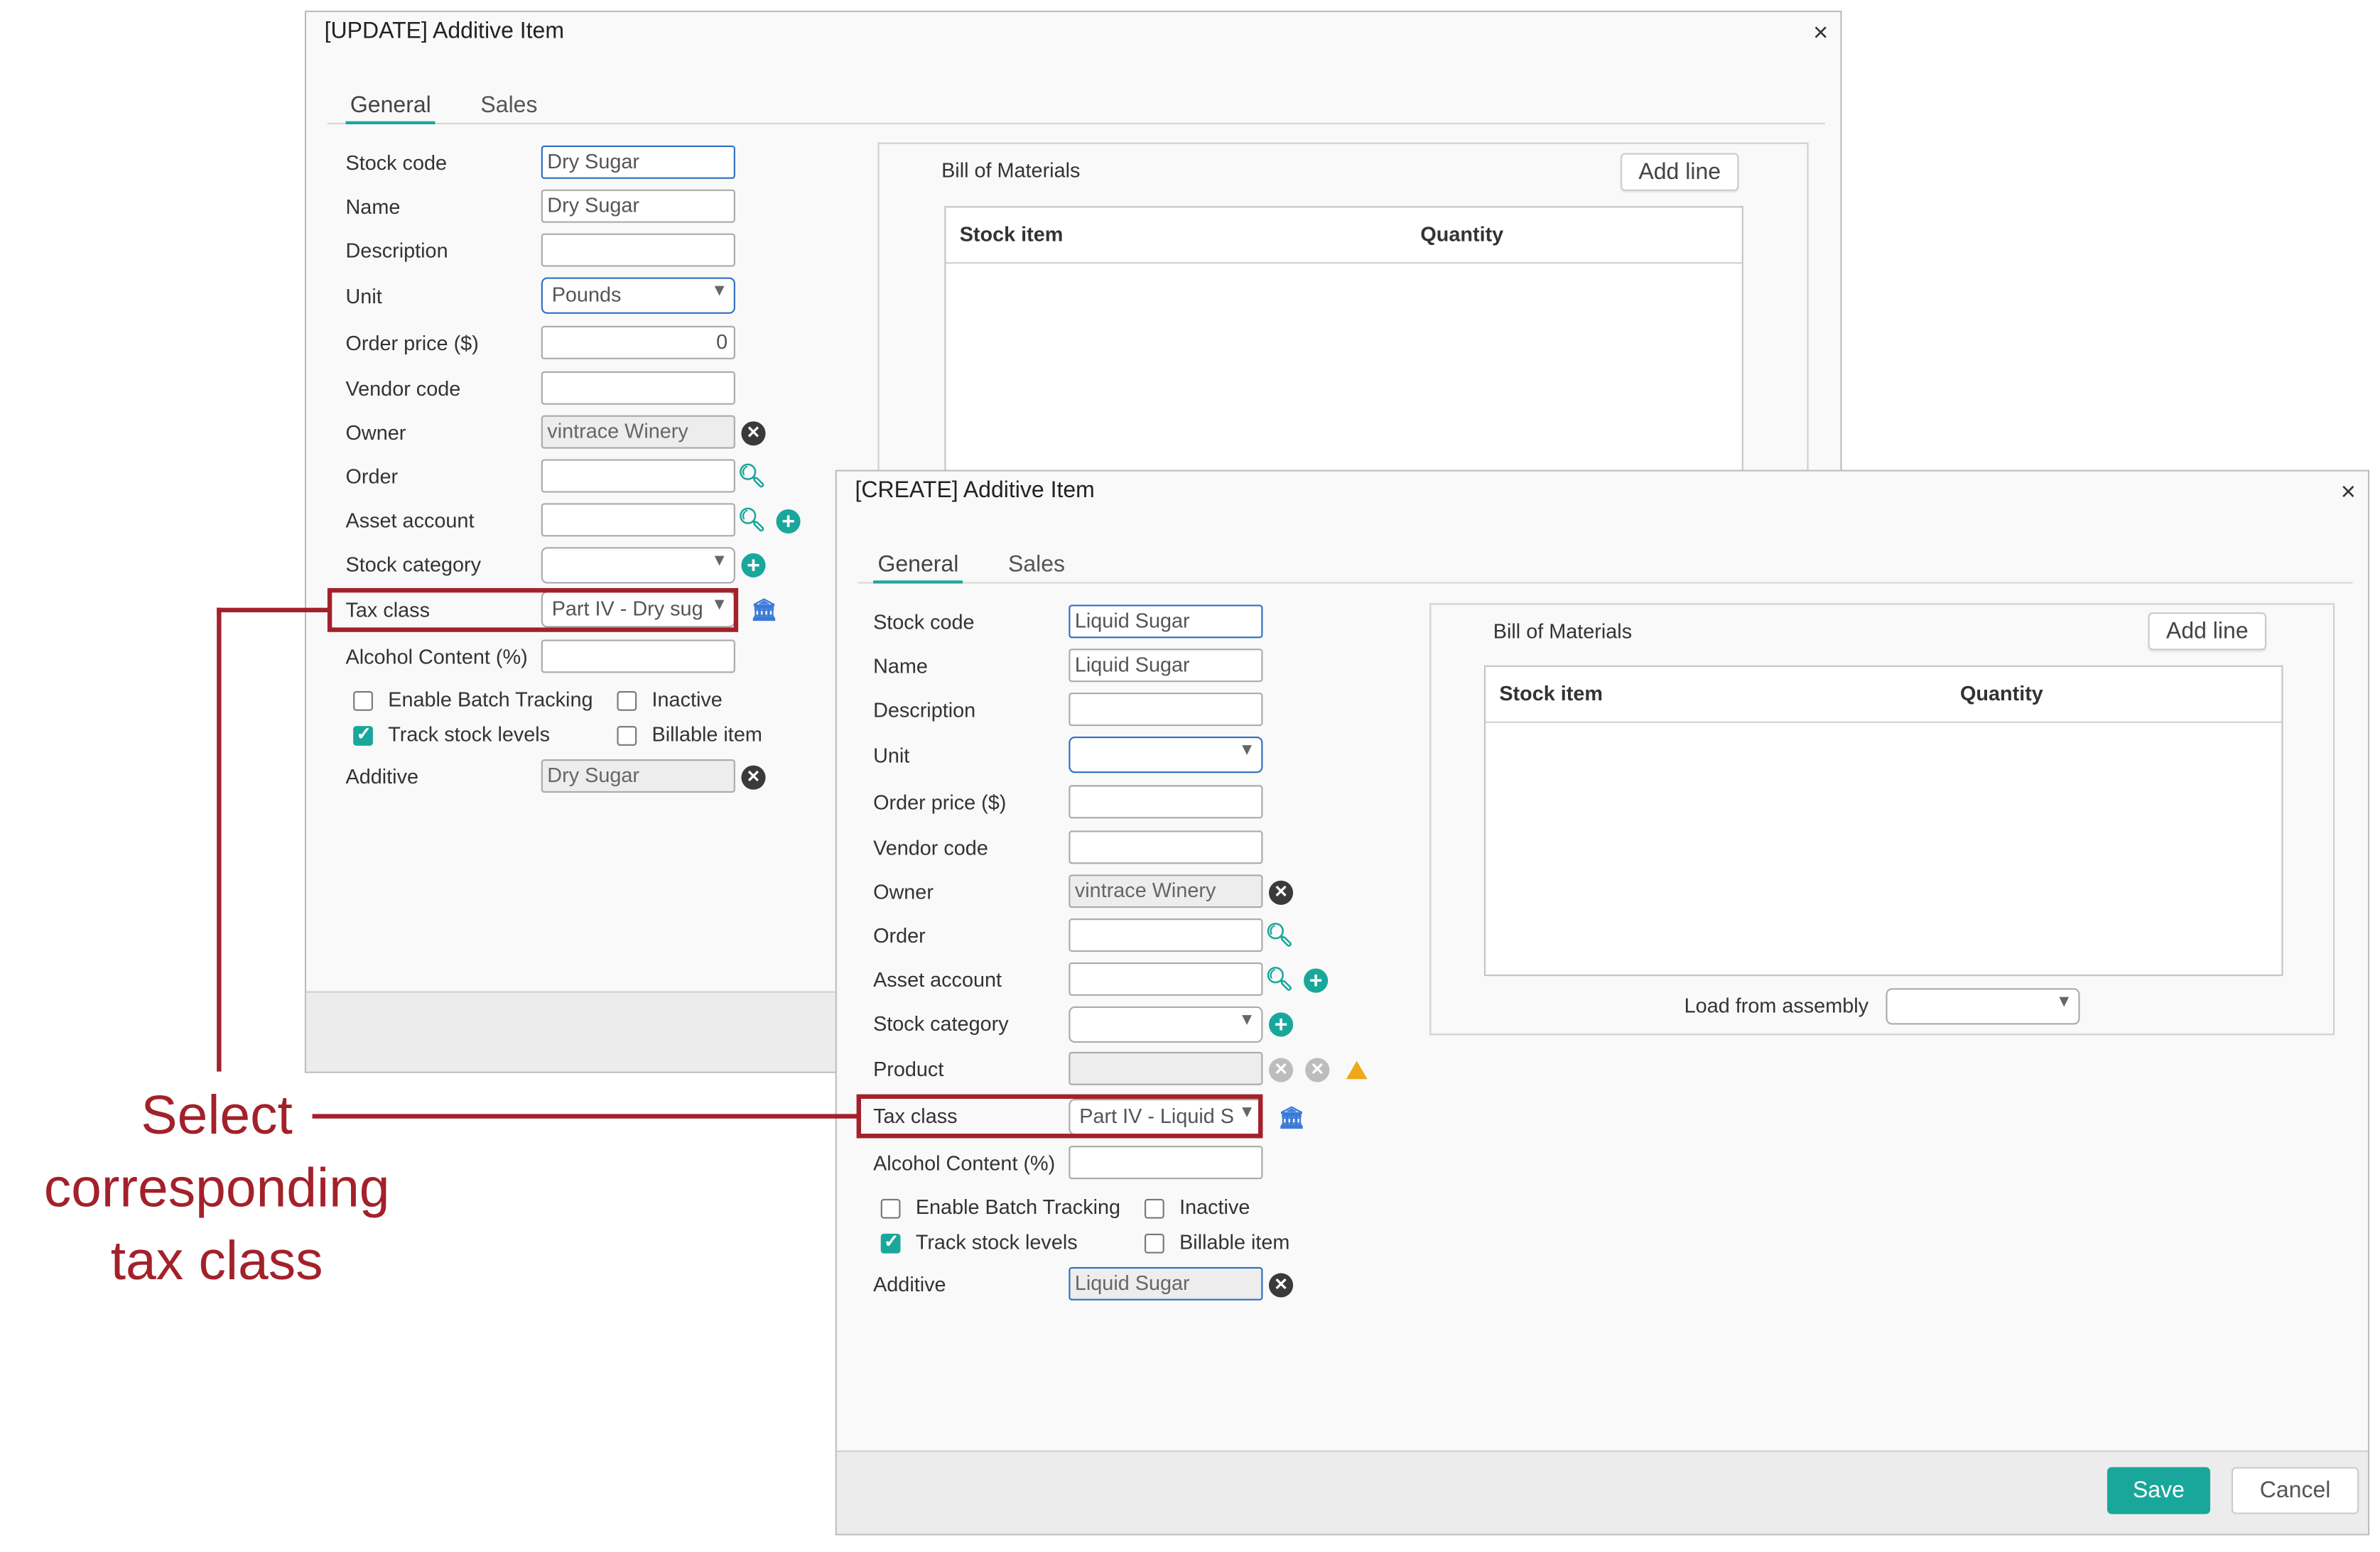 Image resolution: width=2380 pixels, height=1552 pixels. Describe the element at coordinates (638, 776) in the screenshot. I see `additive-input: Dry Sugar` at that location.